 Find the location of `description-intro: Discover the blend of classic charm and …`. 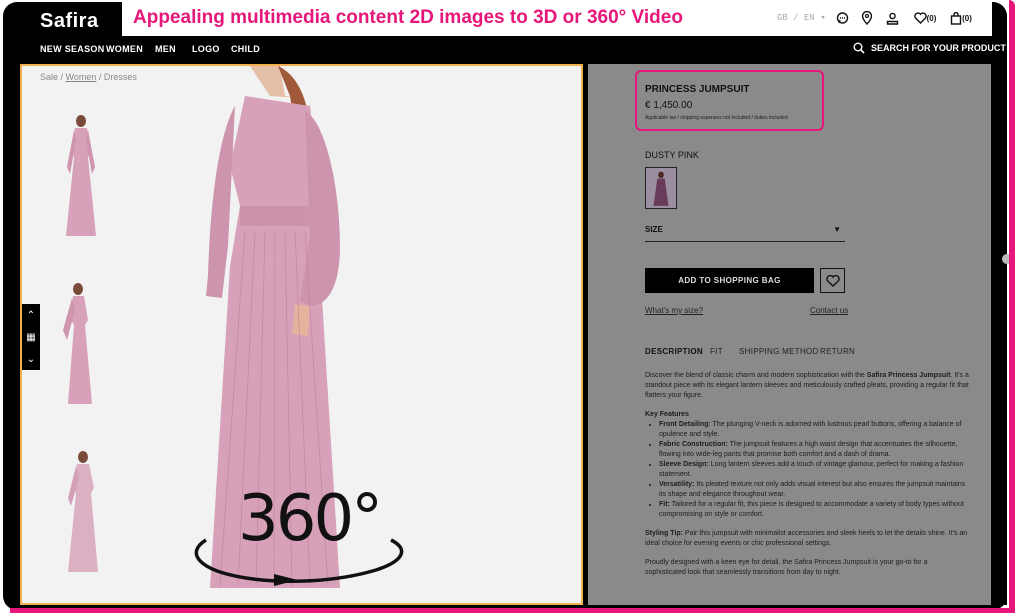

description-intro: Discover the blend of classic charm and … is located at coordinates (807, 386).